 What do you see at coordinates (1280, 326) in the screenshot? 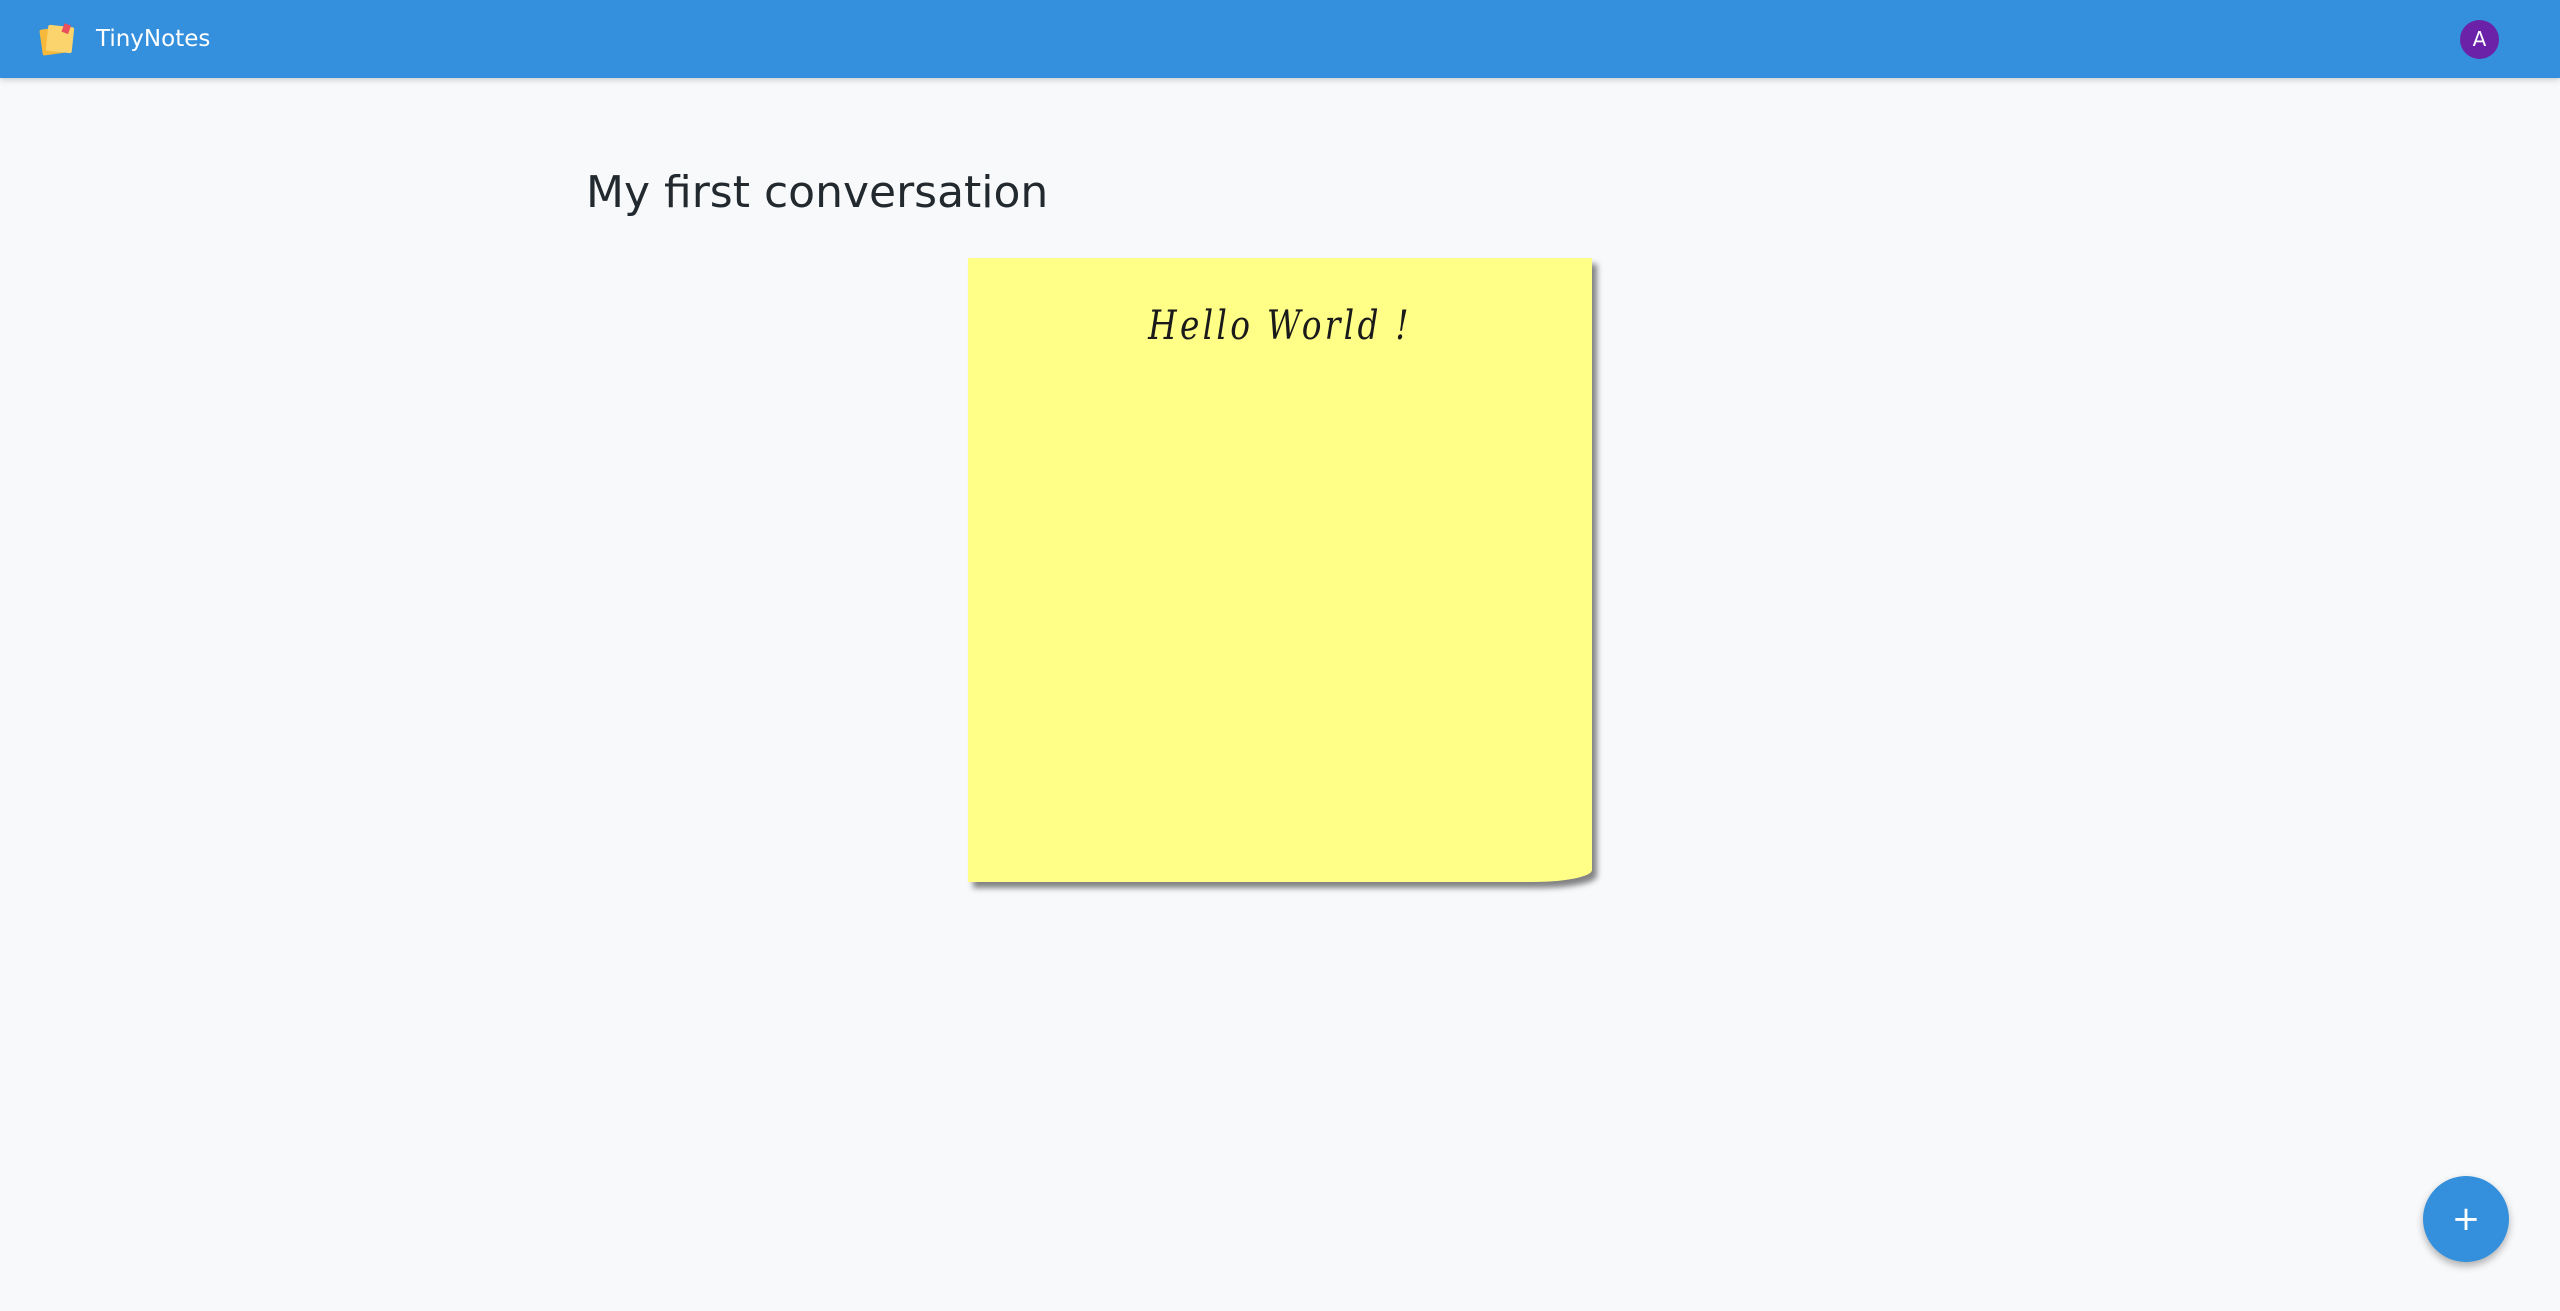
I see `note-text: Hello World !` at bounding box center [1280, 326].